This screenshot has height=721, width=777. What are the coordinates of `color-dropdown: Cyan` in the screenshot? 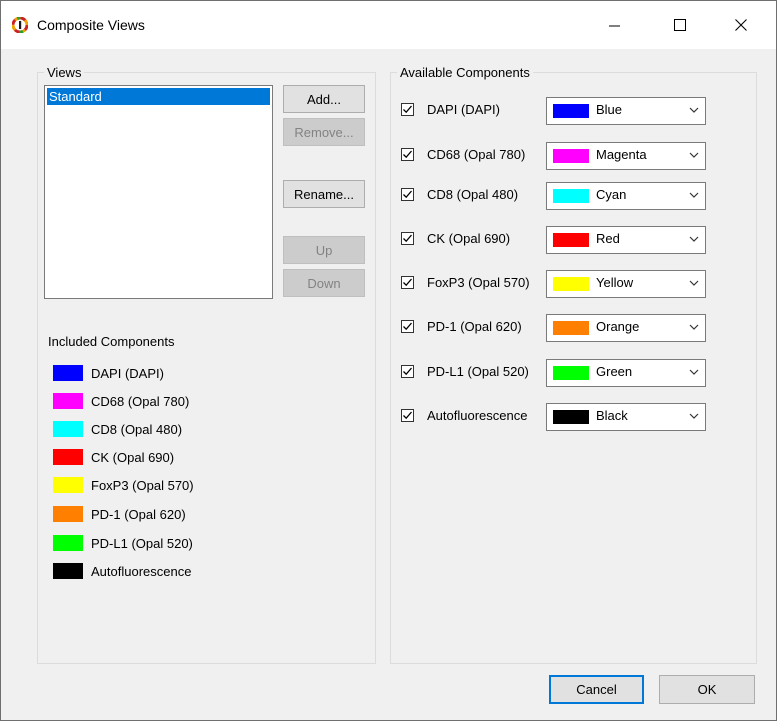 It's located at (626, 196).